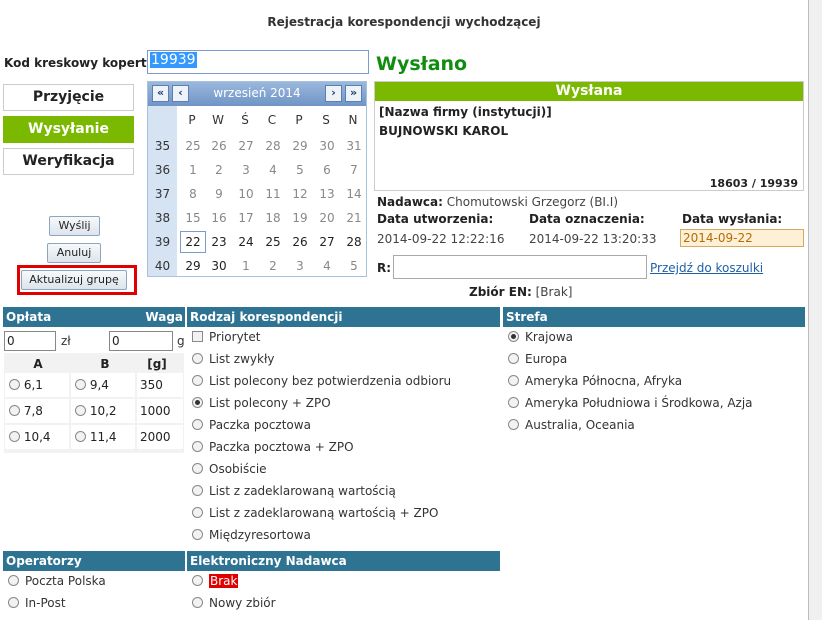 This screenshot has width=822, height=620. What do you see at coordinates (160, 93) in the screenshot?
I see `prev-year-icon: «` at bounding box center [160, 93].